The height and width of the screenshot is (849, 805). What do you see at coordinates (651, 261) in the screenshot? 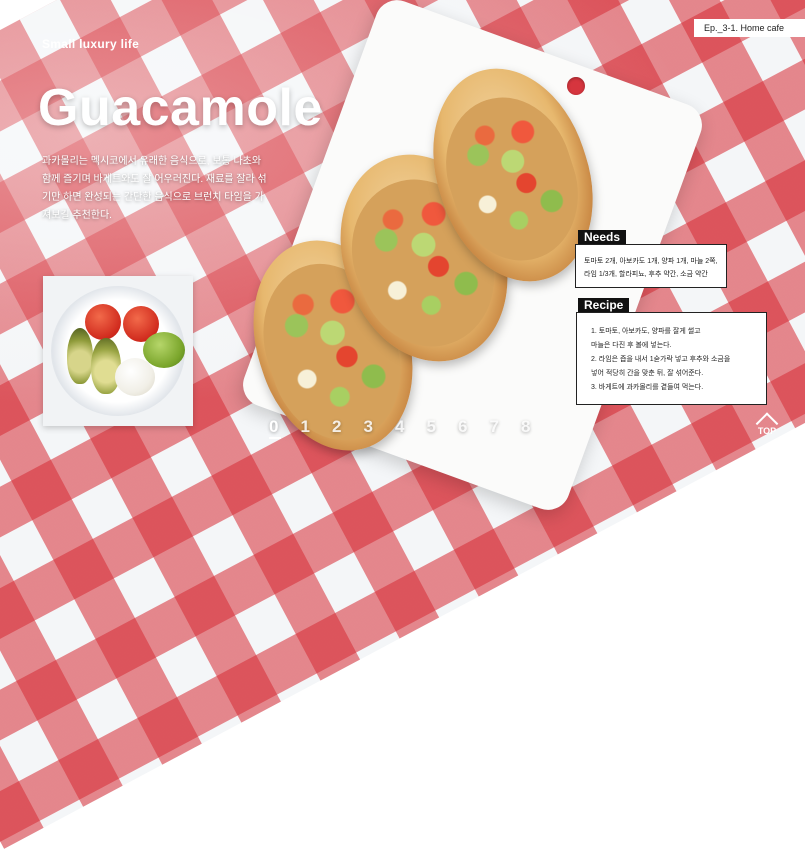
I see `needs-line: 토마토 2개, 아보카도 1개, 양파 1개, 마늘 2쪽,` at bounding box center [651, 261].